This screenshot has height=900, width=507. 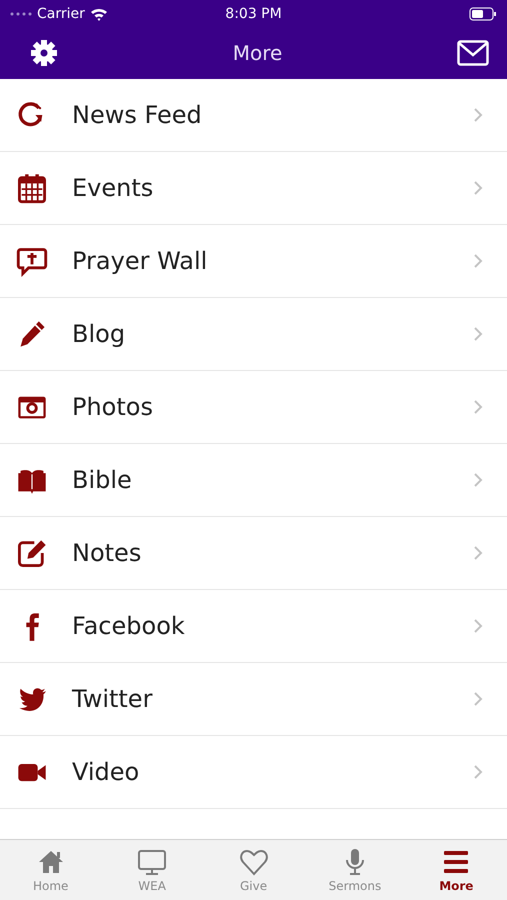 I want to click on heart-icon, so click(x=253, y=862).